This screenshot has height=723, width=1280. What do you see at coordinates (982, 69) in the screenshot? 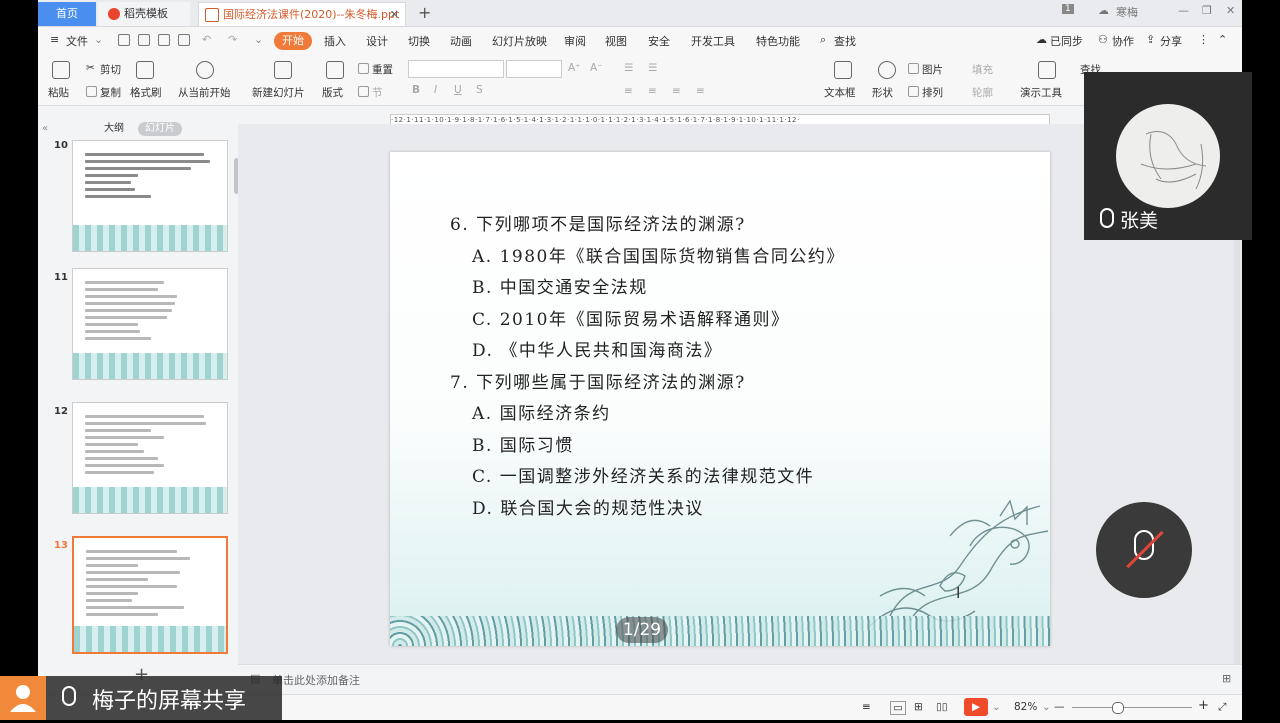
I see `fill-button: 填充` at bounding box center [982, 69].